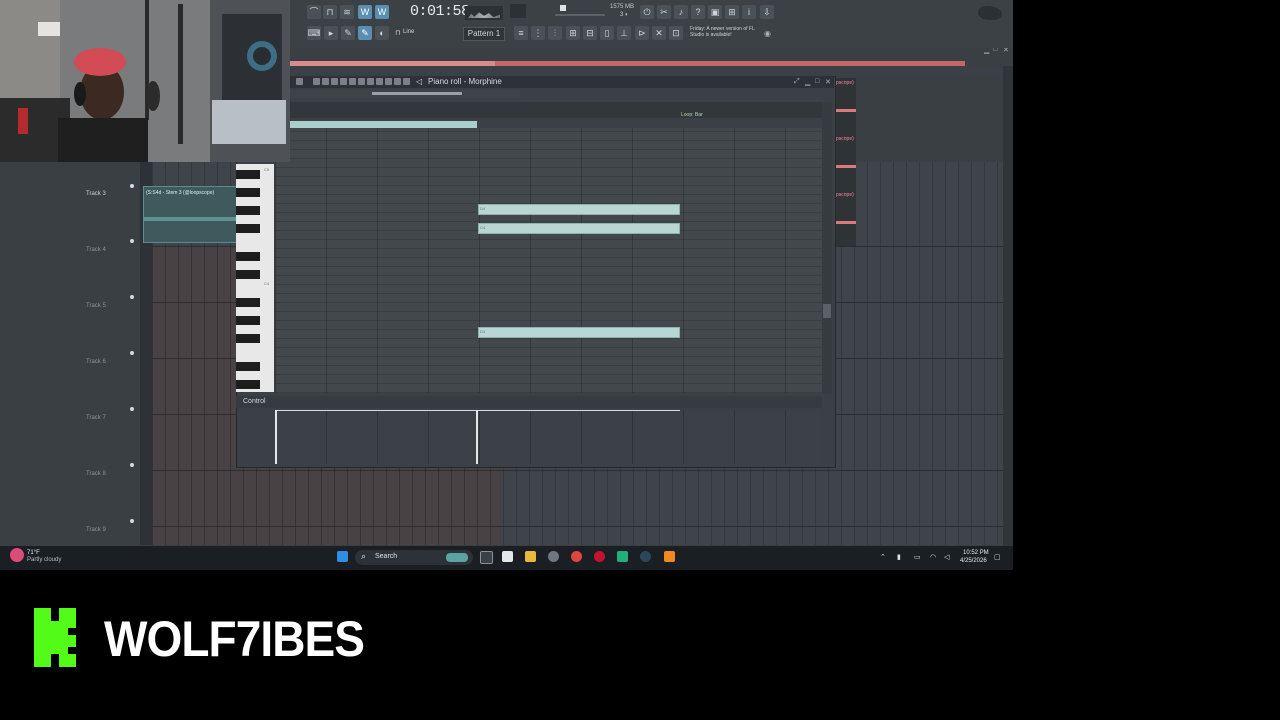 The height and width of the screenshot is (720, 1280). What do you see at coordinates (576, 556) in the screenshot?
I see `chrome-icon` at bounding box center [576, 556].